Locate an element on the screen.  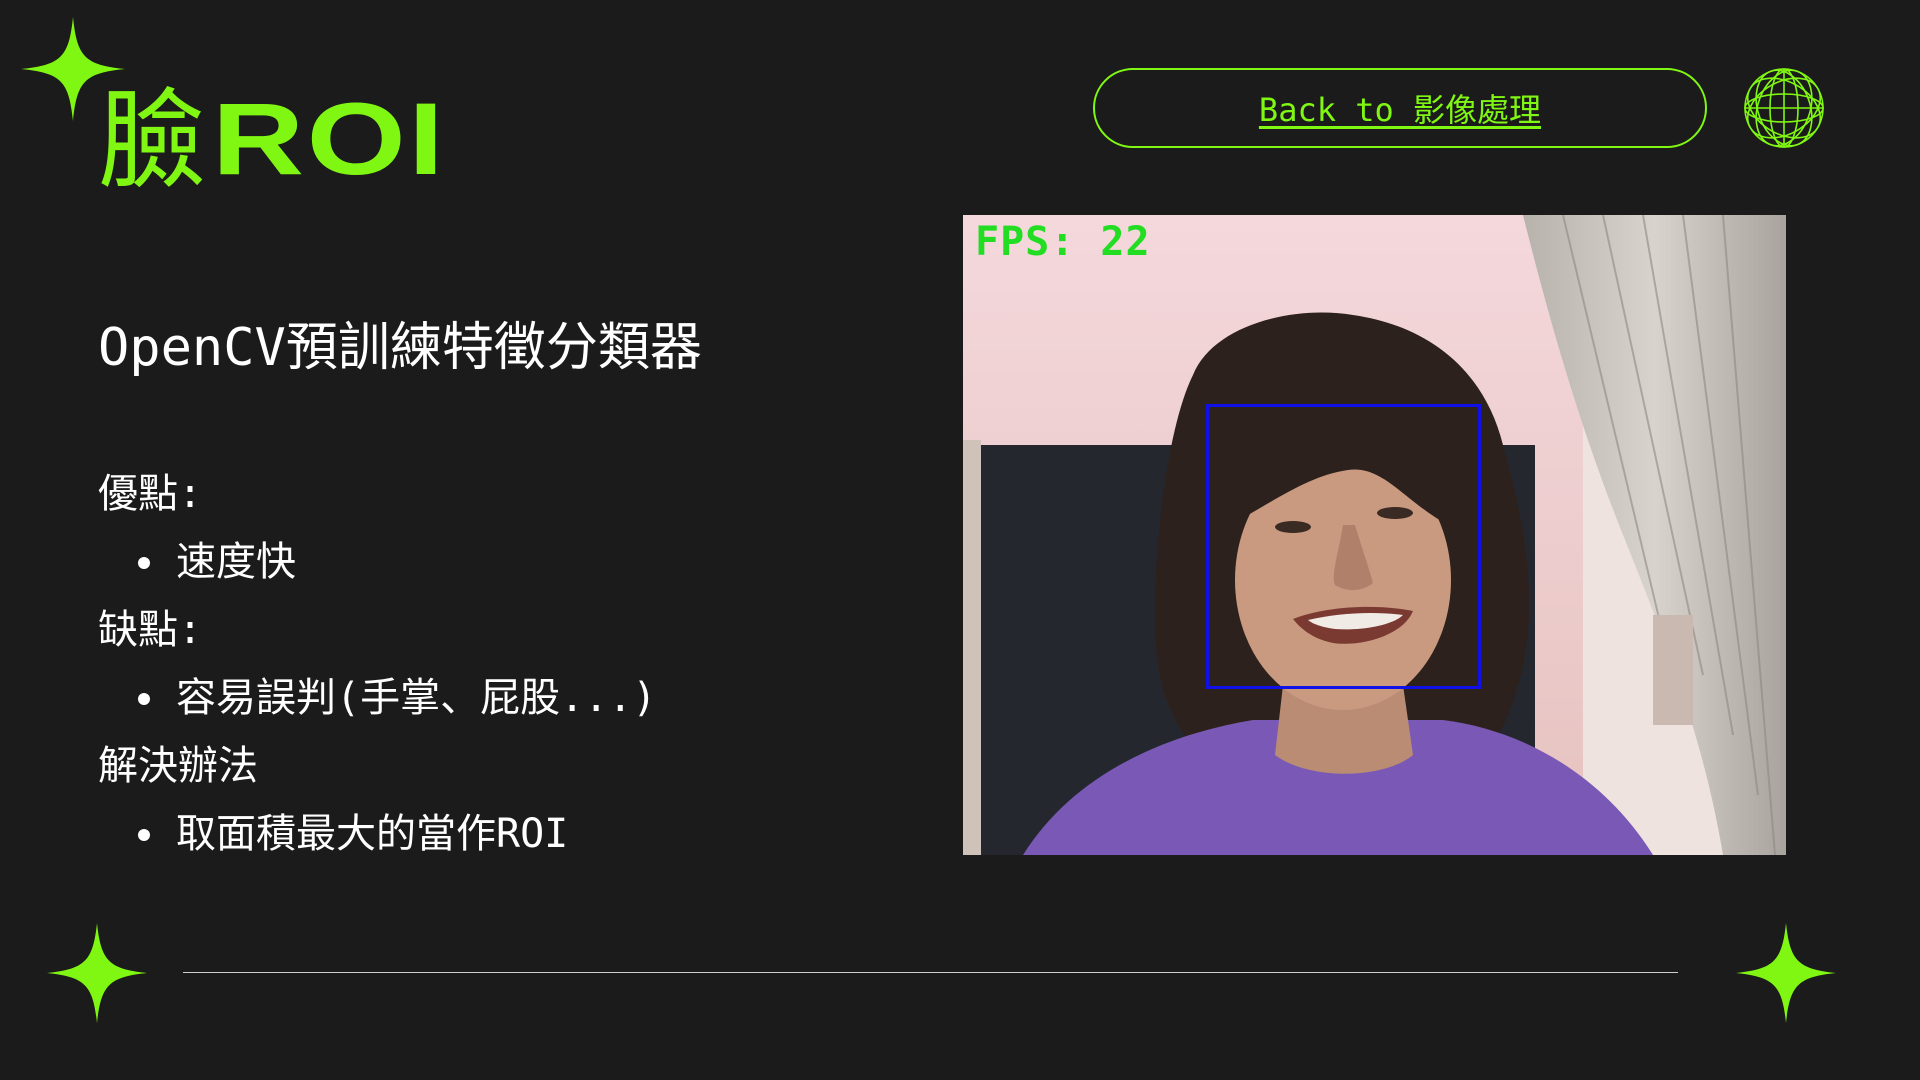
section-heading-pros: 優點: is located at coordinates (150, 494).